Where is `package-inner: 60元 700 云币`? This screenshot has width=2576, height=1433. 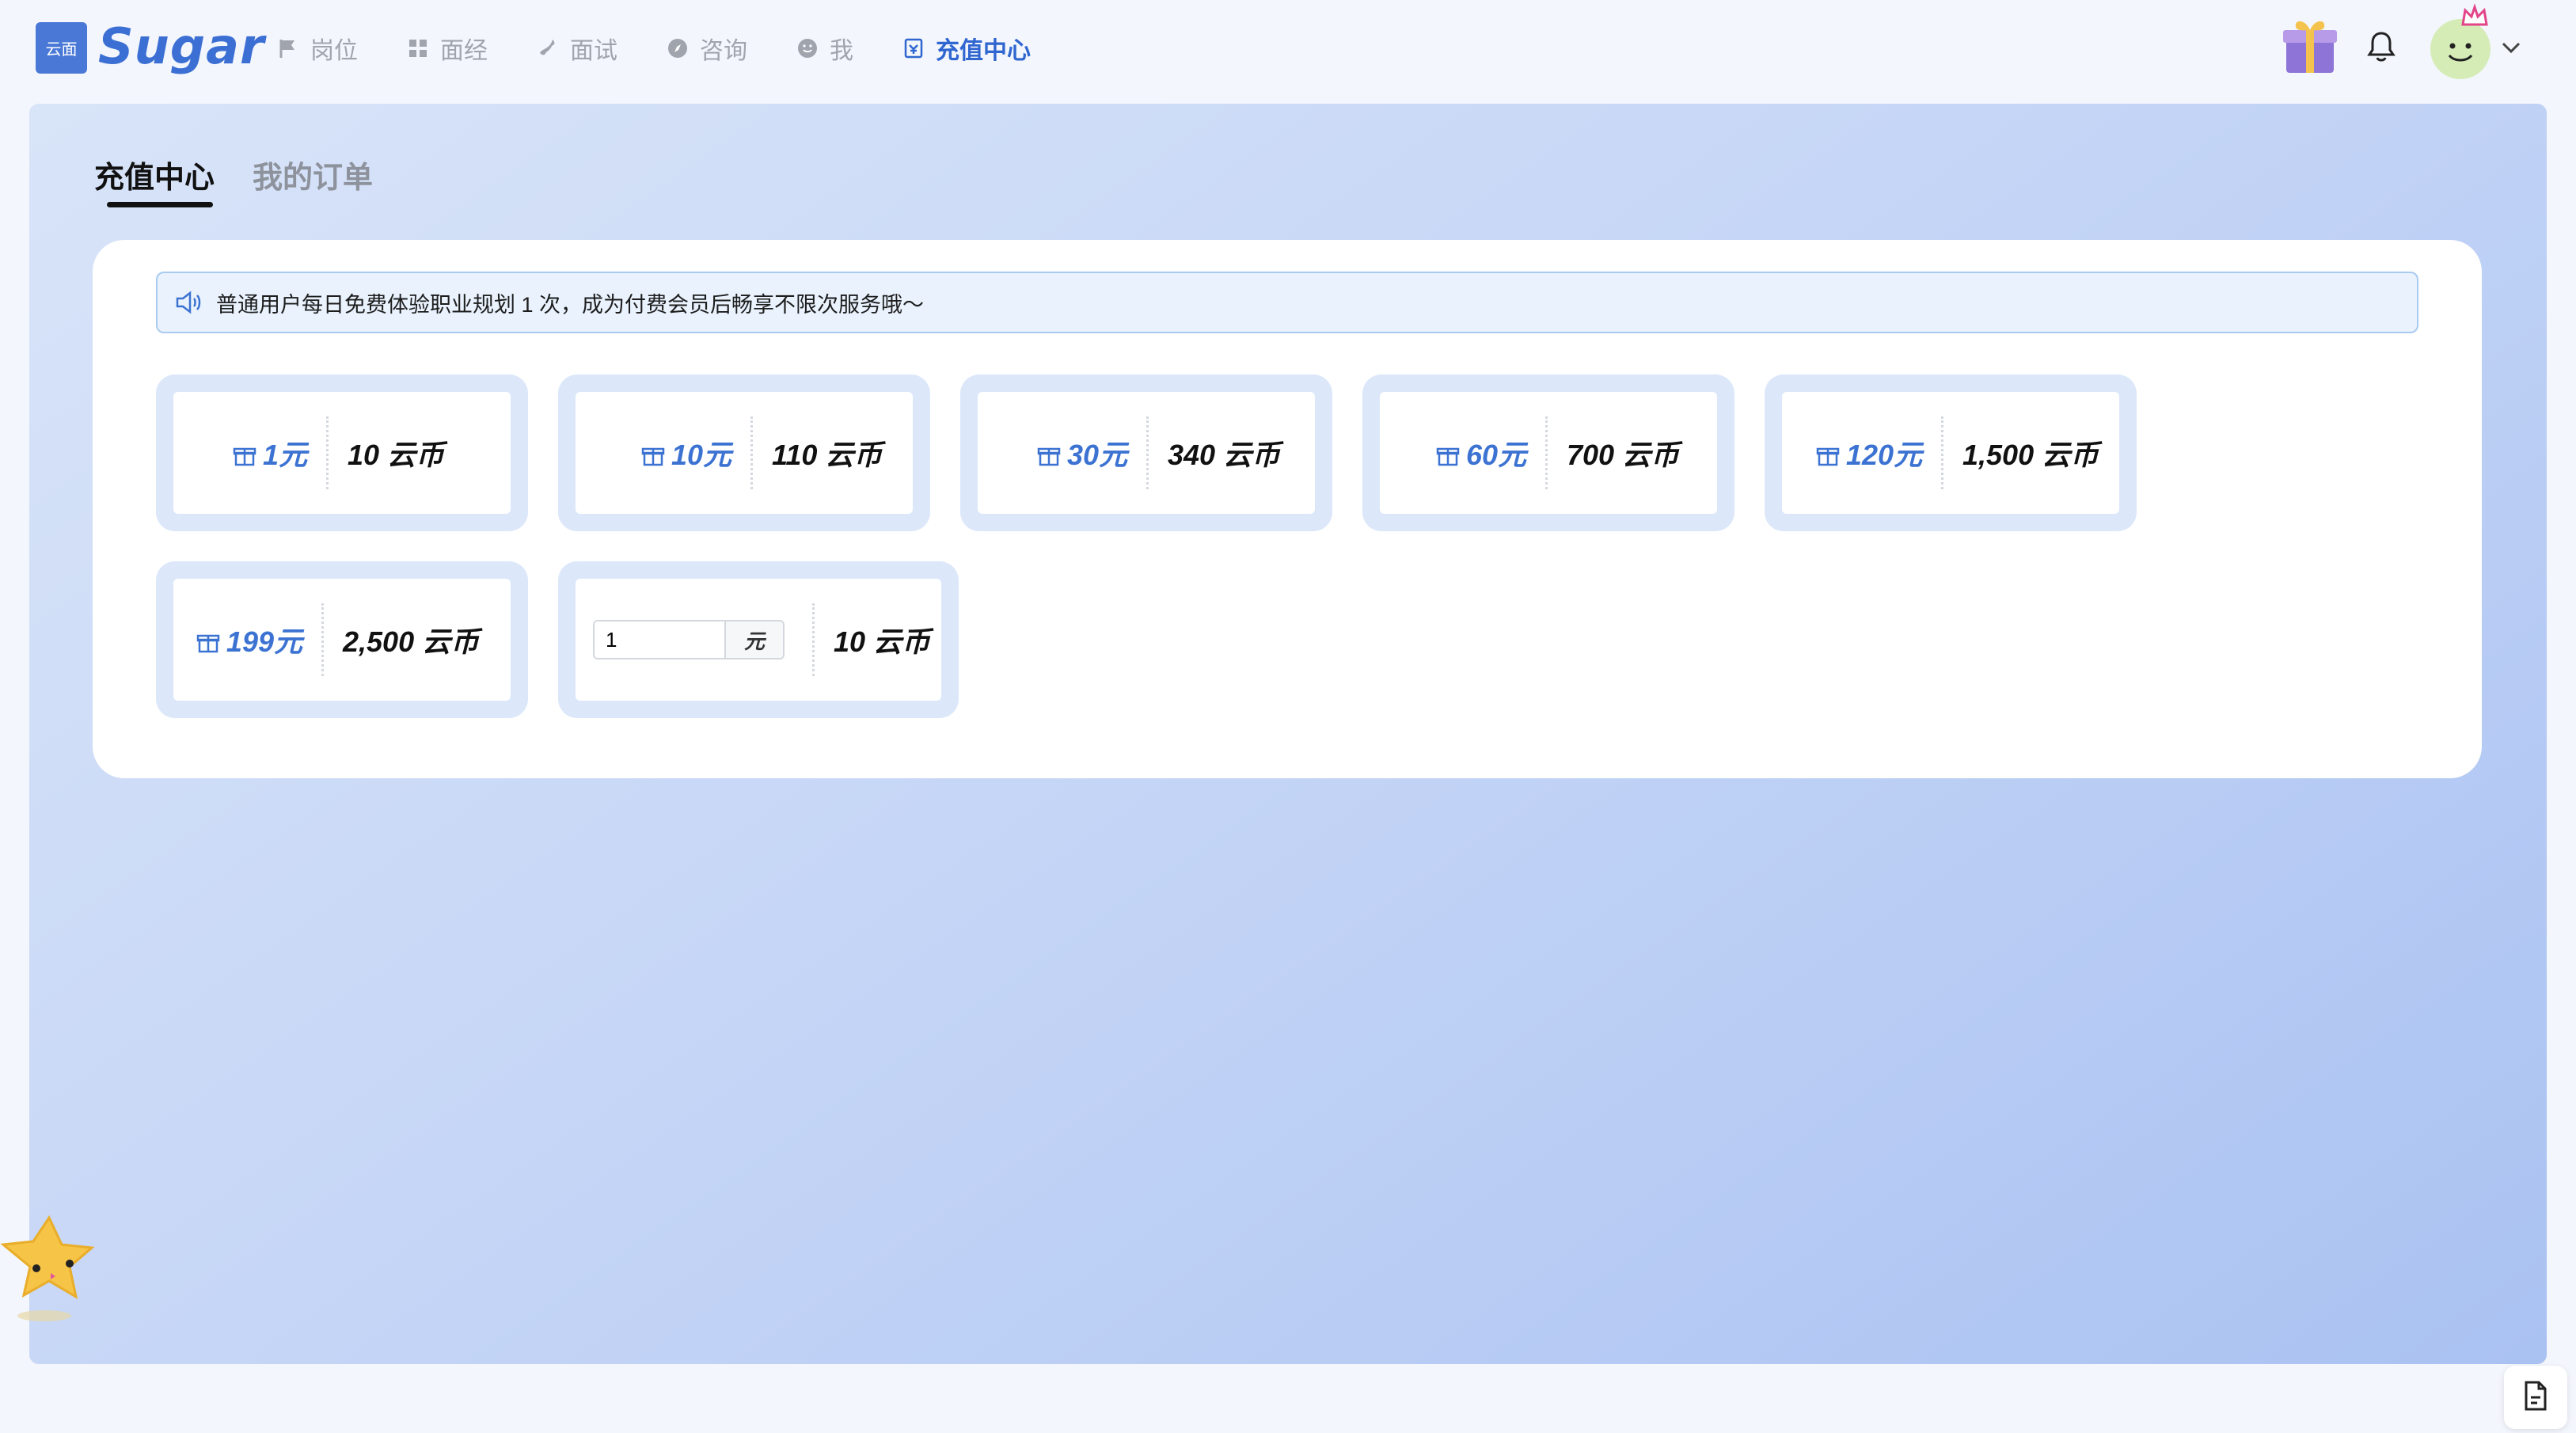 package-inner: 60元 700 云币 is located at coordinates (1548, 453).